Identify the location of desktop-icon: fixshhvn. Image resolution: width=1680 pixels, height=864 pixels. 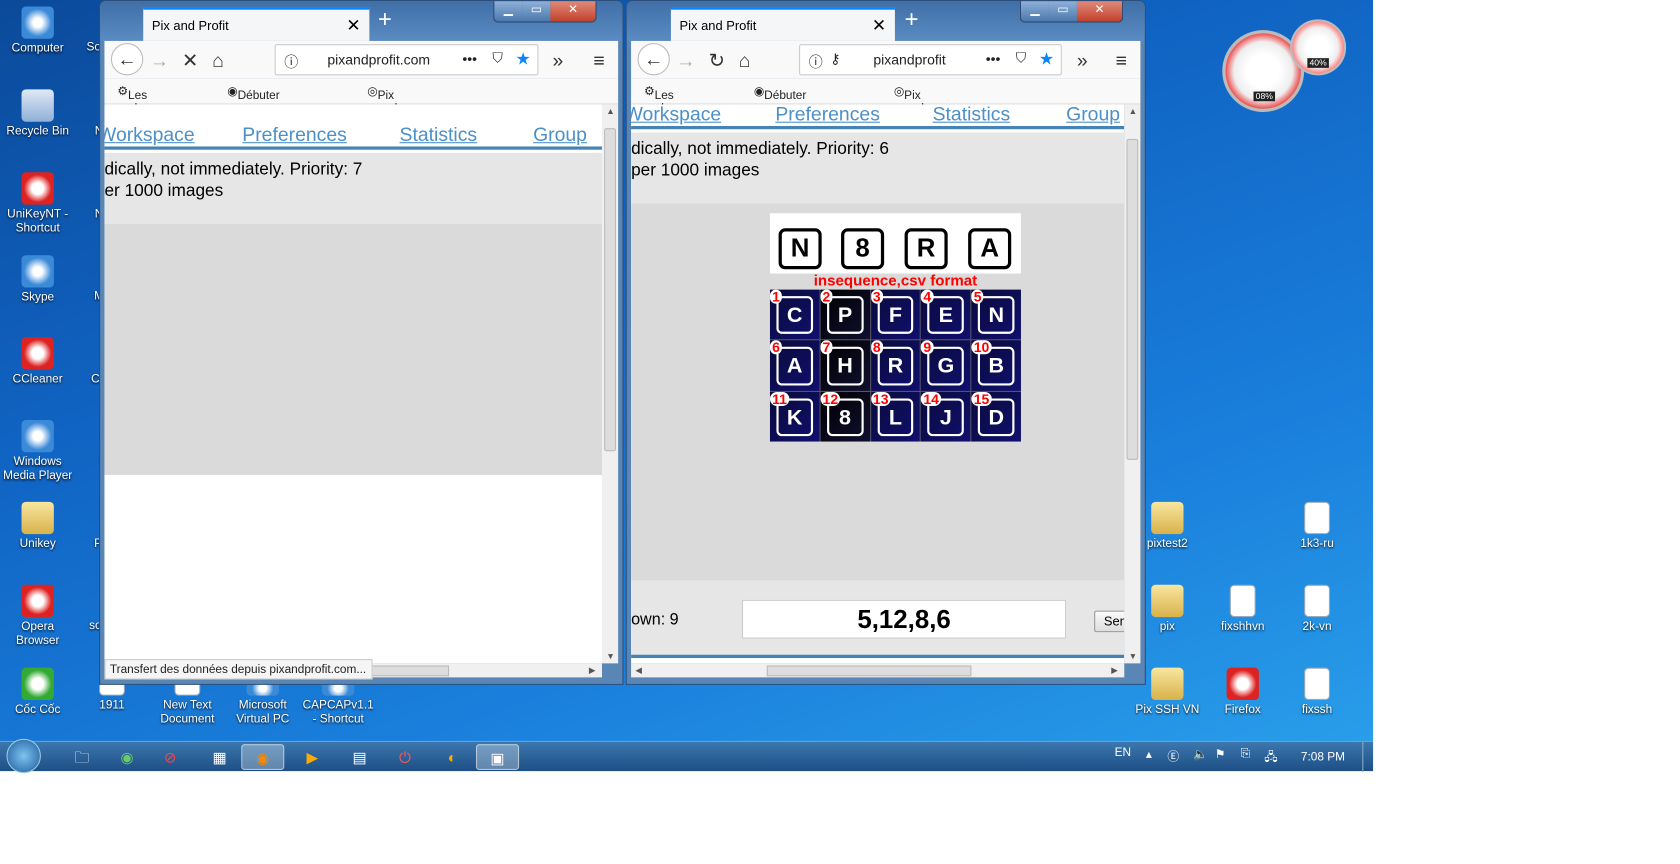
(1242, 609).